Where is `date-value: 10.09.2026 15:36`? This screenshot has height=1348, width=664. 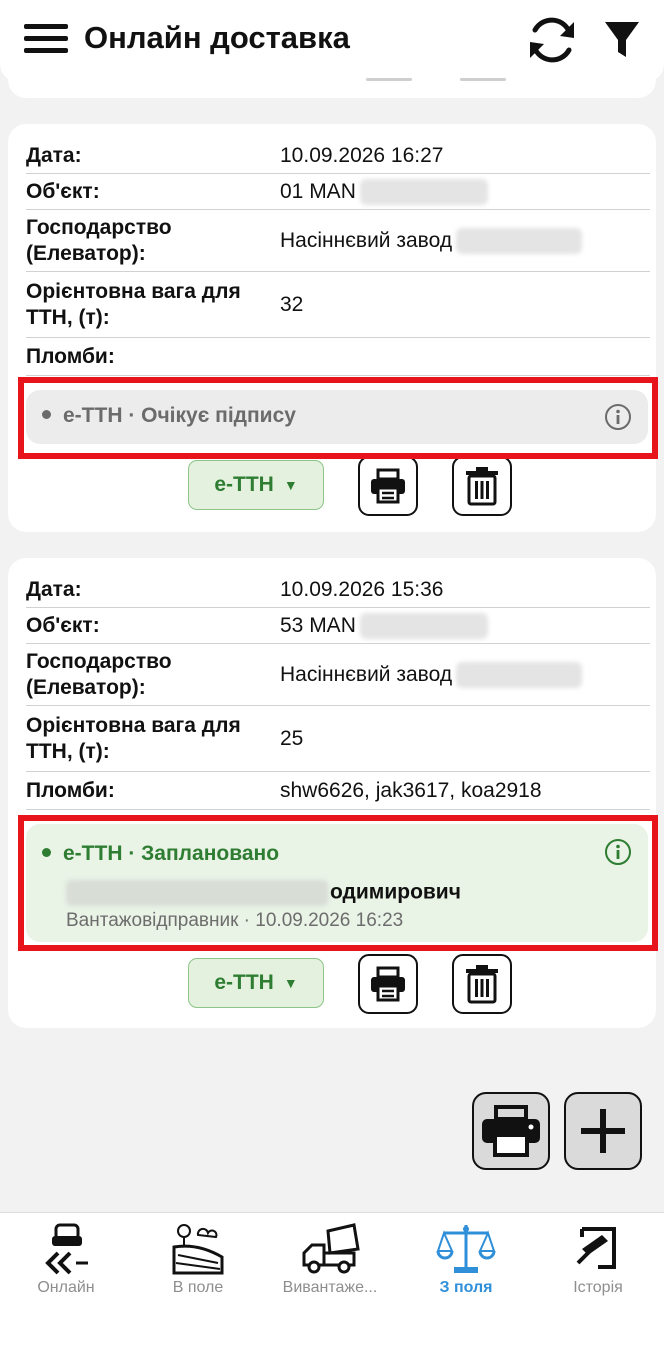
date-value: 10.09.2026 15:36 is located at coordinates (362, 589).